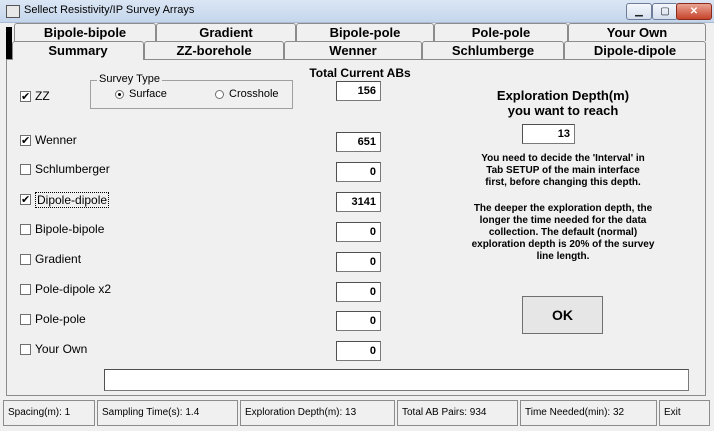 The height and width of the screenshot is (431, 714). Describe the element at coordinates (639, 11) in the screenshot. I see `minimize-button: ▁` at that location.